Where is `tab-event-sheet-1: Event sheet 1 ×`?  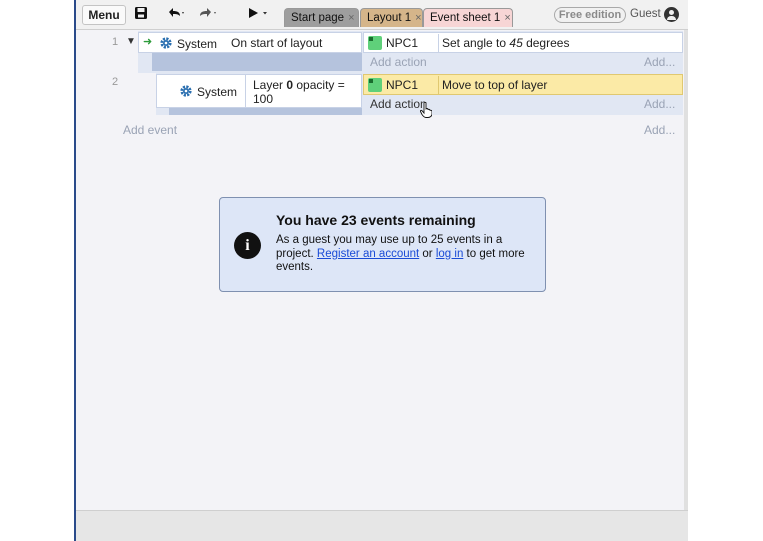 tab-event-sheet-1: Event sheet 1 × is located at coordinates (468, 17).